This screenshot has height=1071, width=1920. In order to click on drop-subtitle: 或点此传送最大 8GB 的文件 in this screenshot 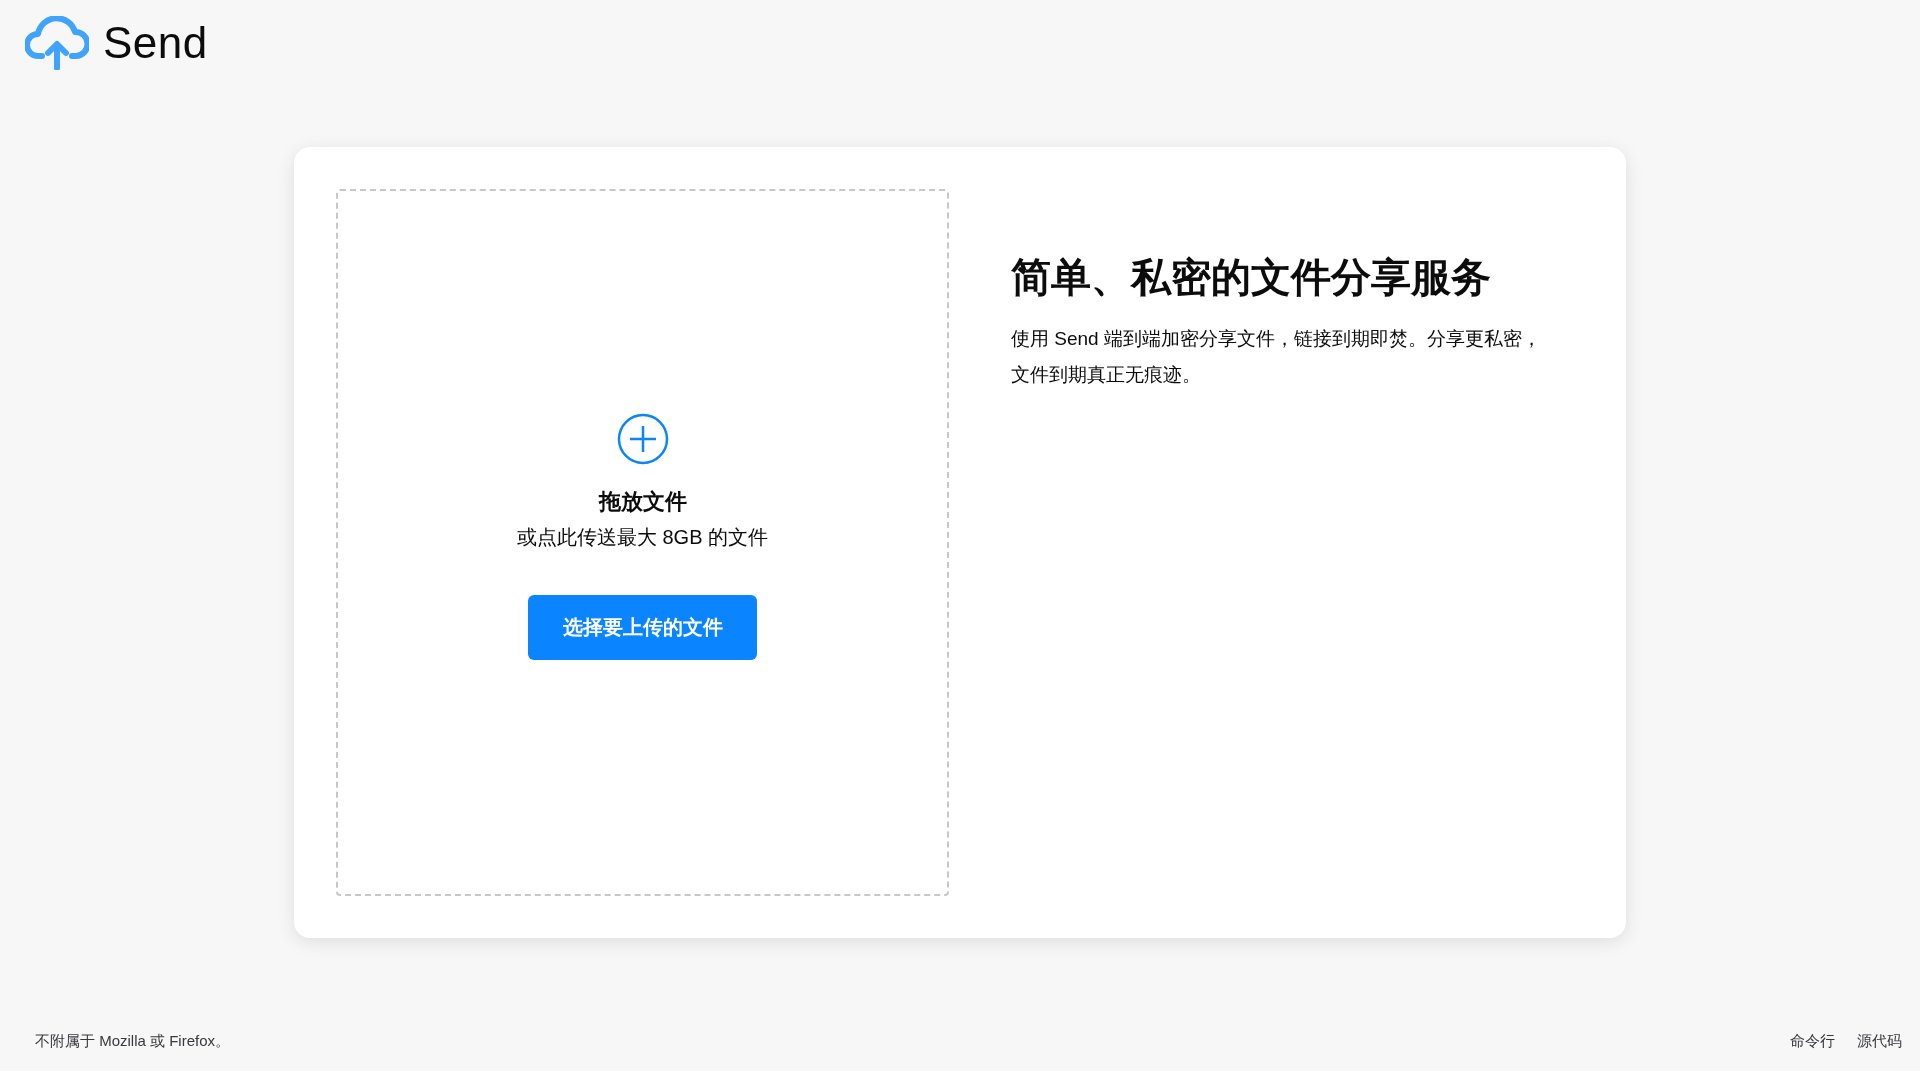, I will do `click(642, 537)`.